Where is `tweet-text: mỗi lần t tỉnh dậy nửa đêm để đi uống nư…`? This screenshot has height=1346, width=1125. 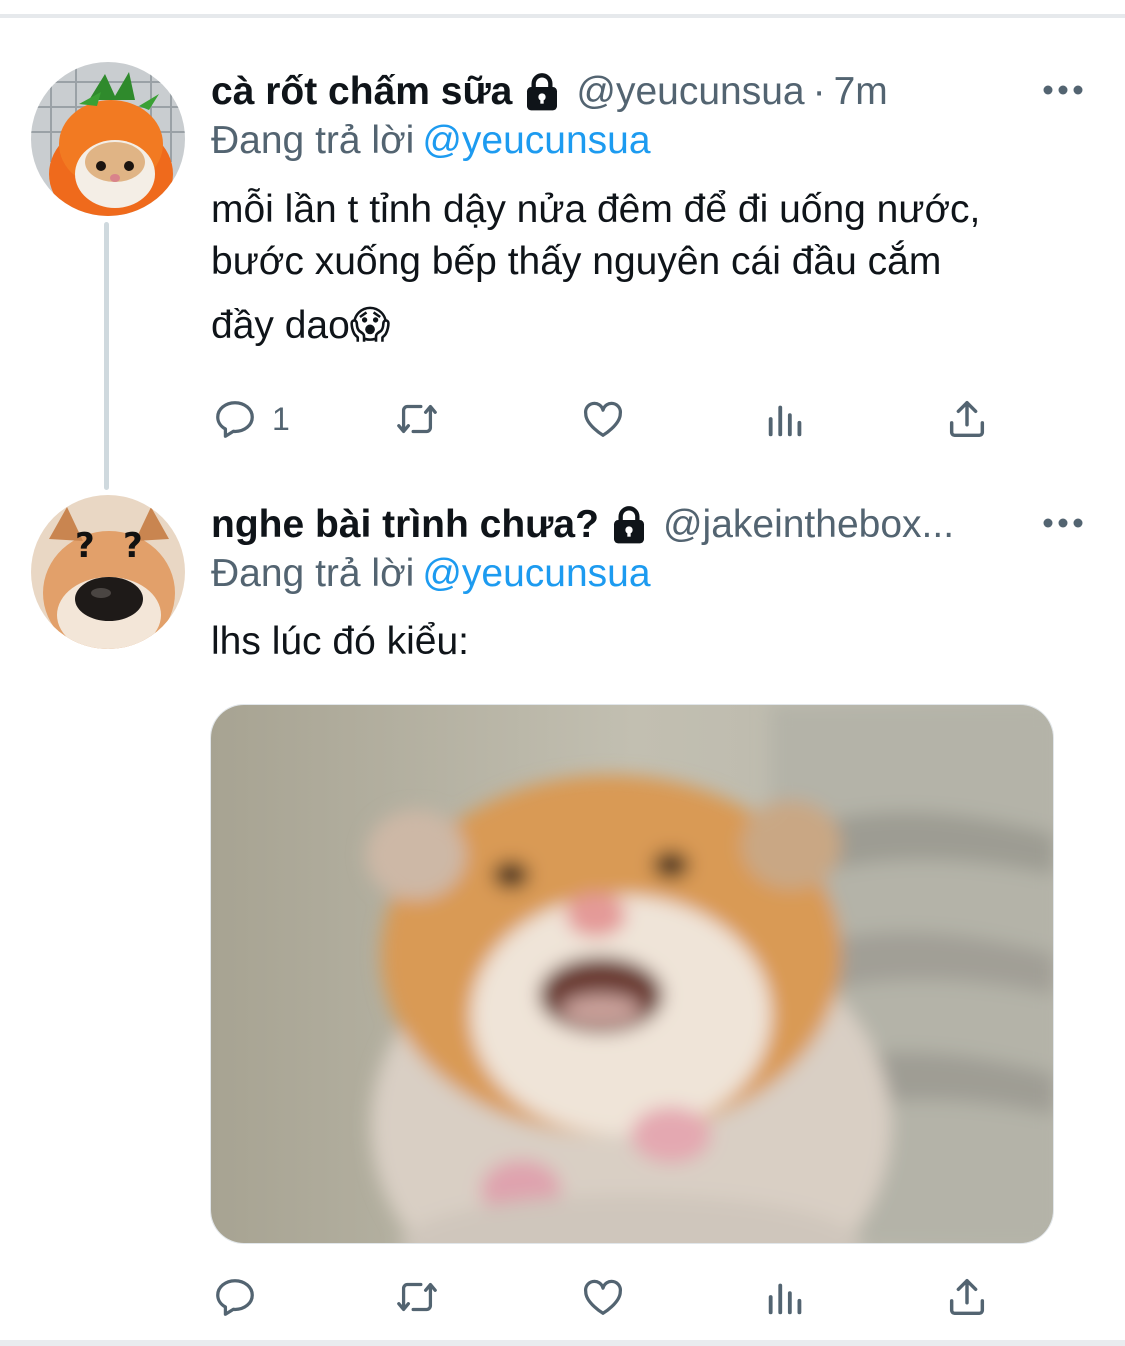
tweet-text: mỗi lần t tỉnh dậy nửa đêm để đi uống nư… is located at coordinates (595, 268).